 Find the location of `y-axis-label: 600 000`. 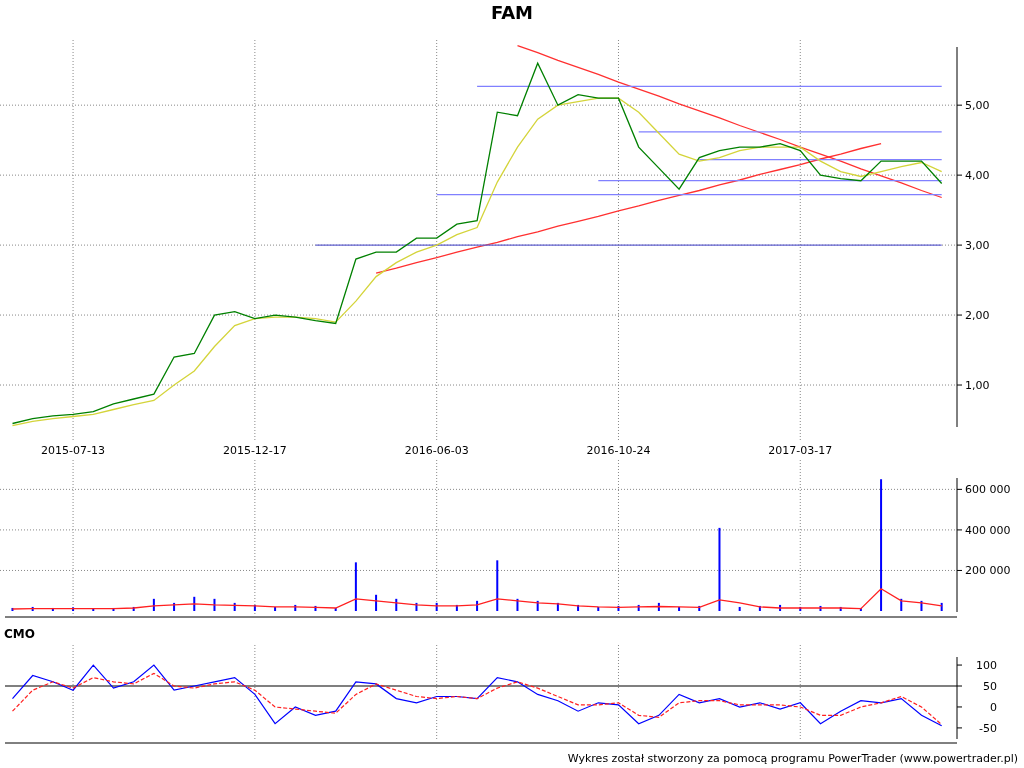

y-axis-label: 600 000 is located at coordinates (988, 490).